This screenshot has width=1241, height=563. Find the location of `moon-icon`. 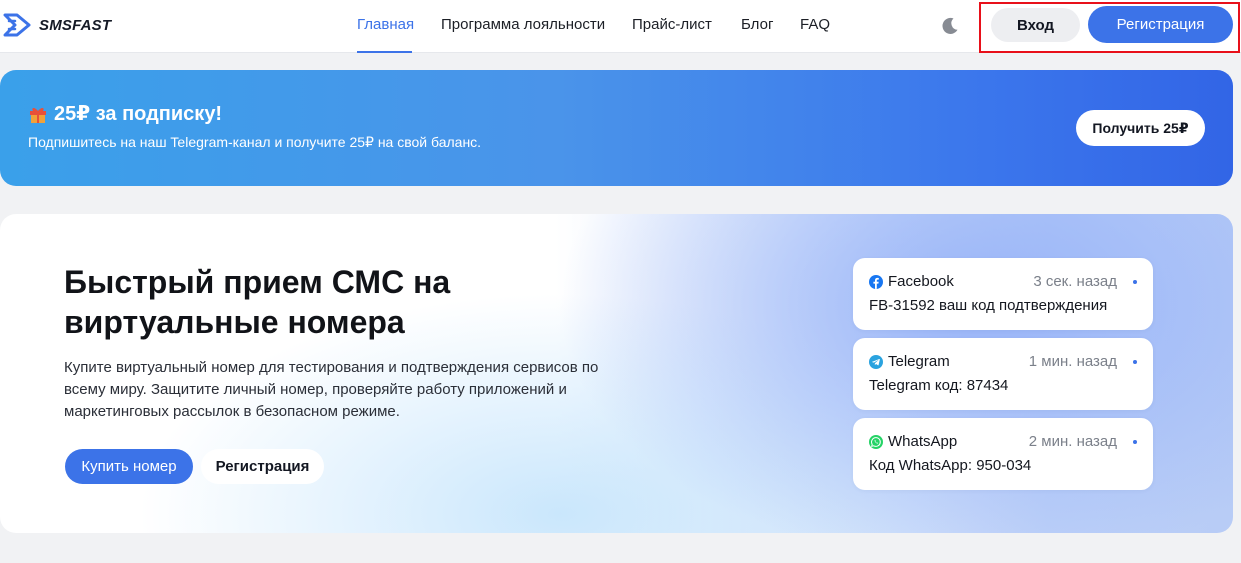

moon-icon is located at coordinates (950, 26).